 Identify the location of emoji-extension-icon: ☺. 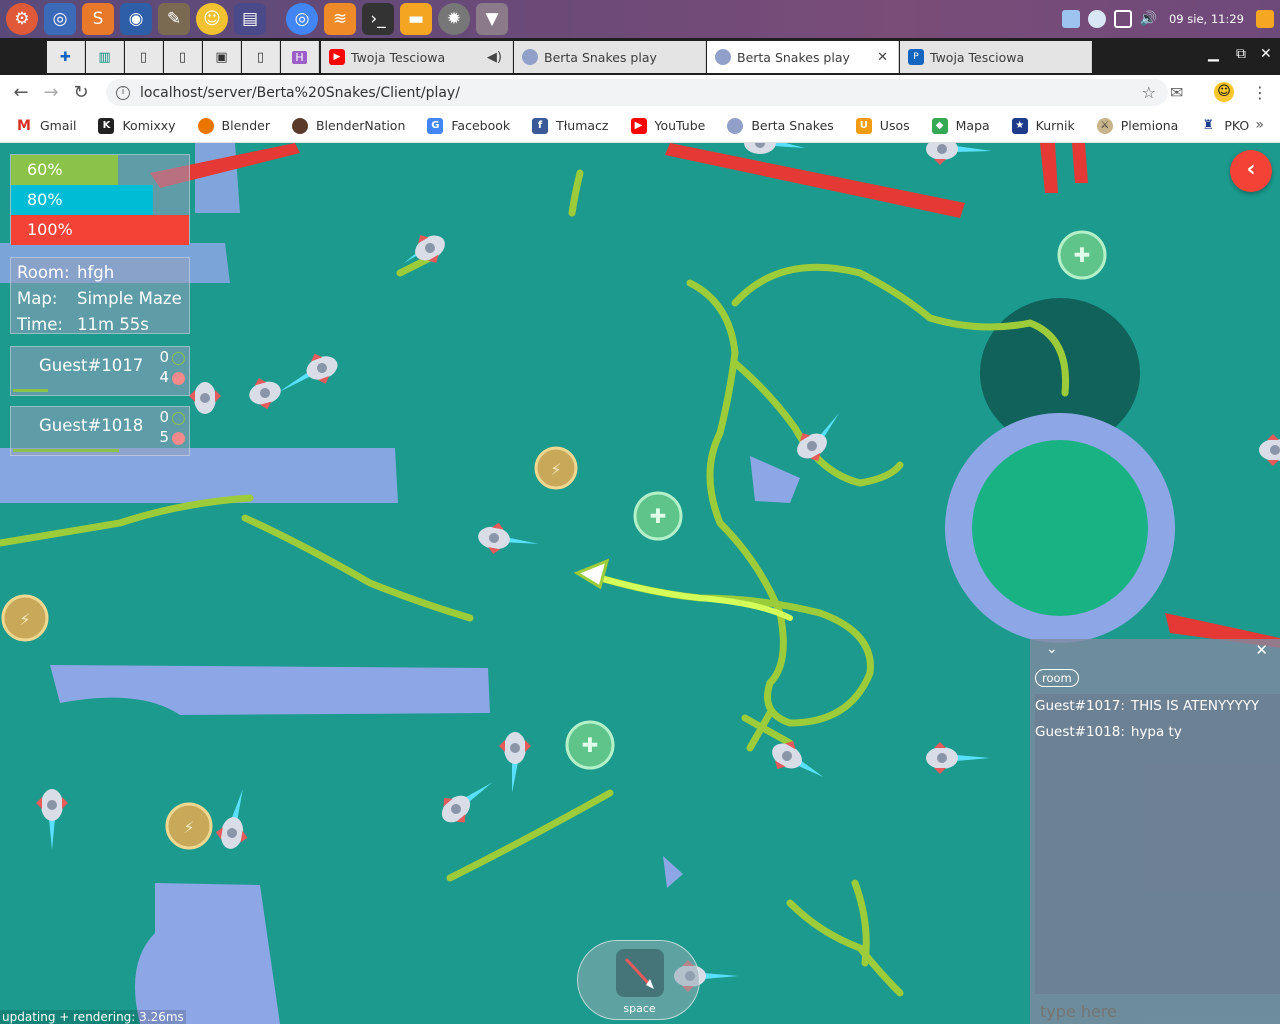
(1224, 92).